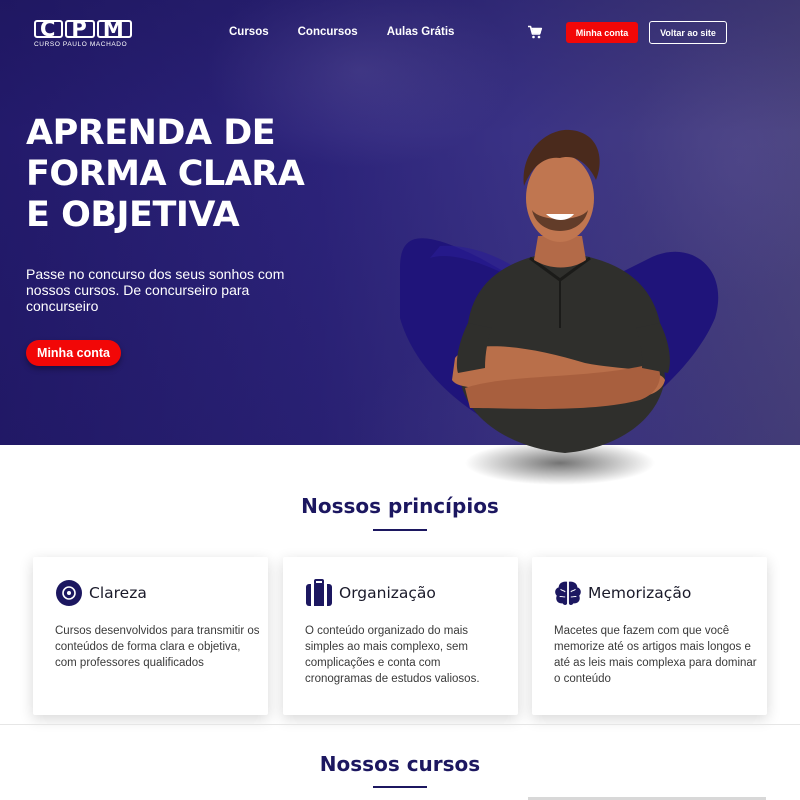 Image resolution: width=800 pixels, height=800 pixels. I want to click on card-title: Clareza, so click(118, 593).